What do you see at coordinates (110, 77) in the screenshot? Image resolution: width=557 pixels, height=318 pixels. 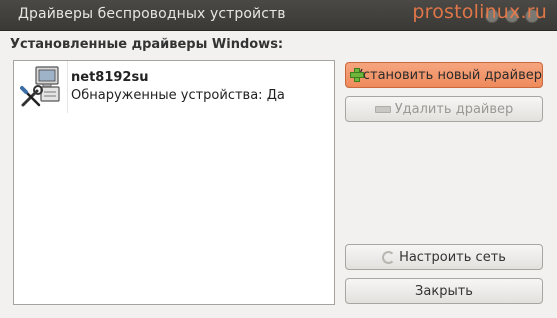 I see `driver-name: net8192su` at bounding box center [110, 77].